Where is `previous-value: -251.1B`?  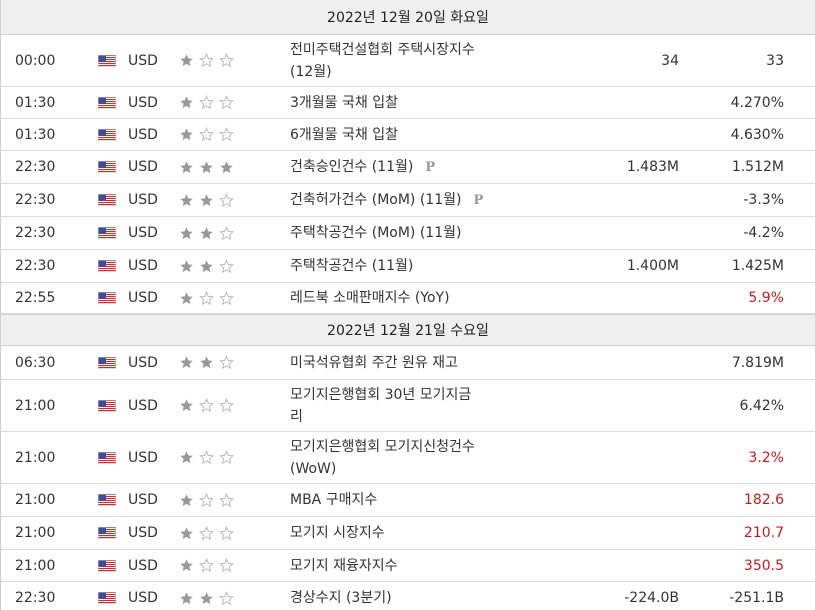
previous-value: -251.1B is located at coordinates (756, 598).